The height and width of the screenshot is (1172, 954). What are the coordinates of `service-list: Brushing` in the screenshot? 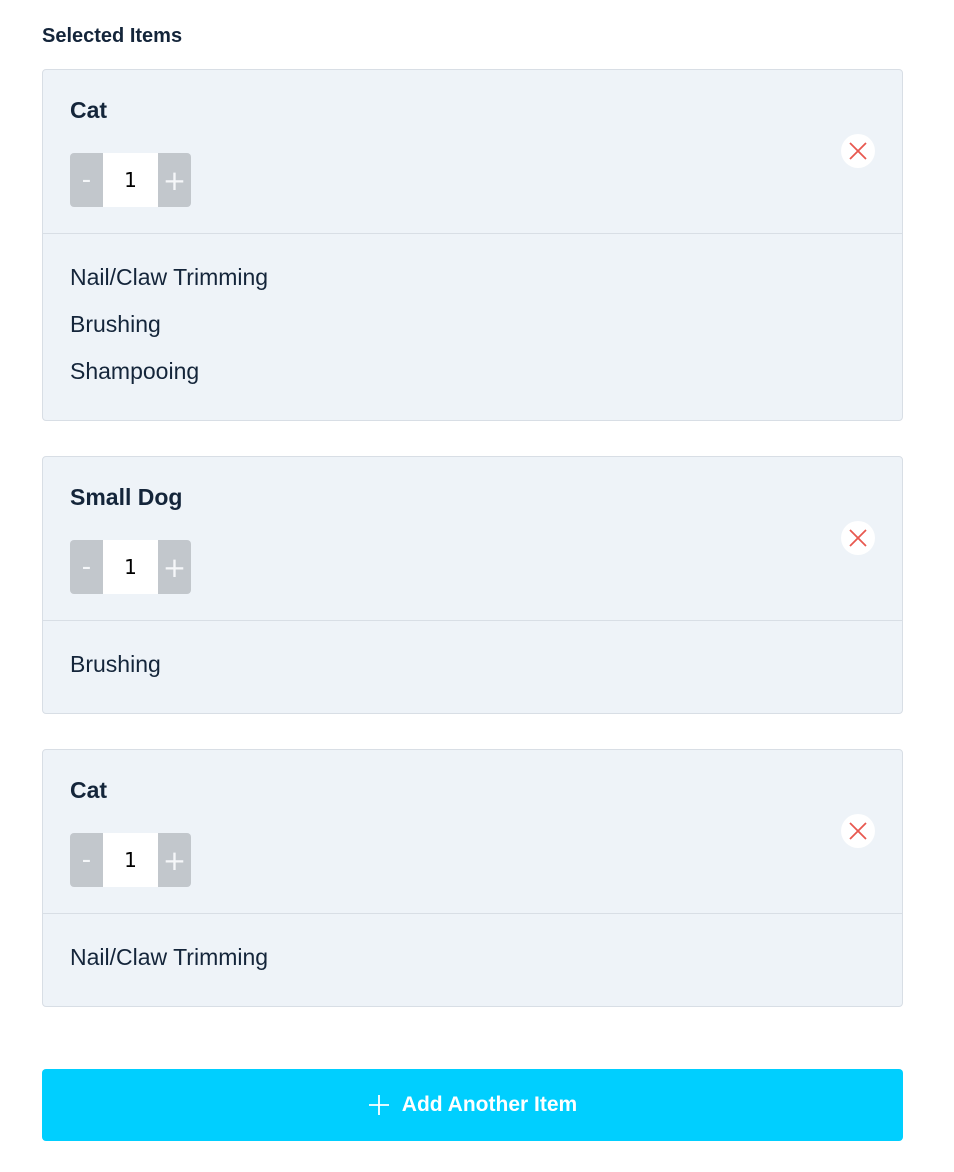 It's located at (472, 667).